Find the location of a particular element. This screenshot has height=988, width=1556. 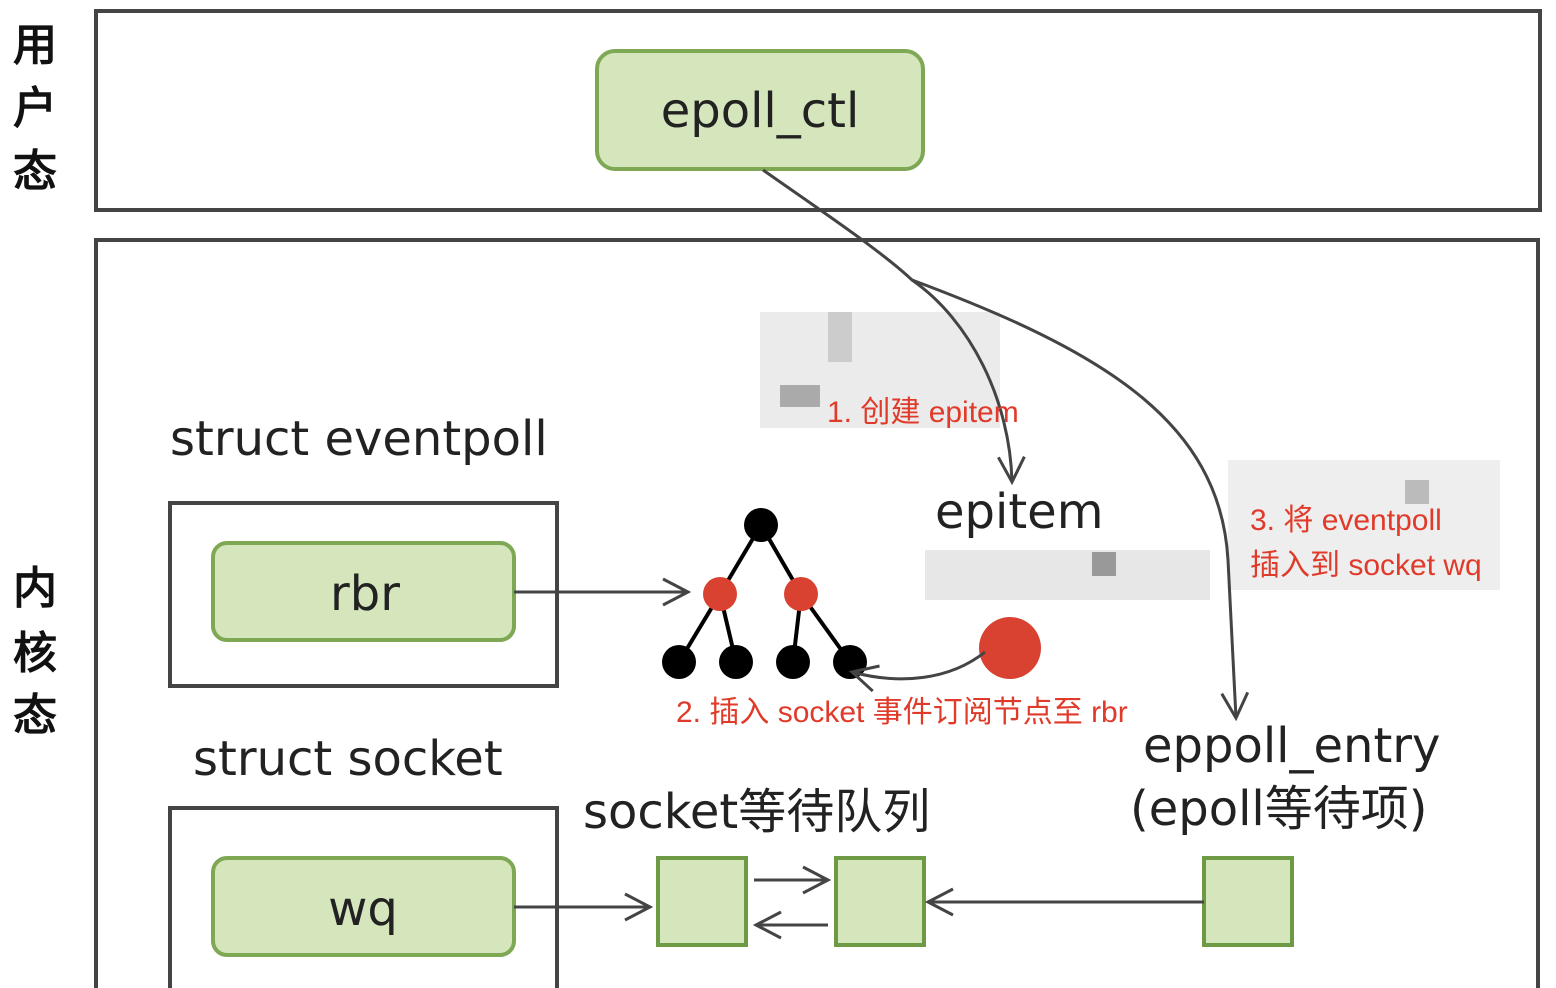

side-label-kernel-3: 态 is located at coordinates (35, 715).